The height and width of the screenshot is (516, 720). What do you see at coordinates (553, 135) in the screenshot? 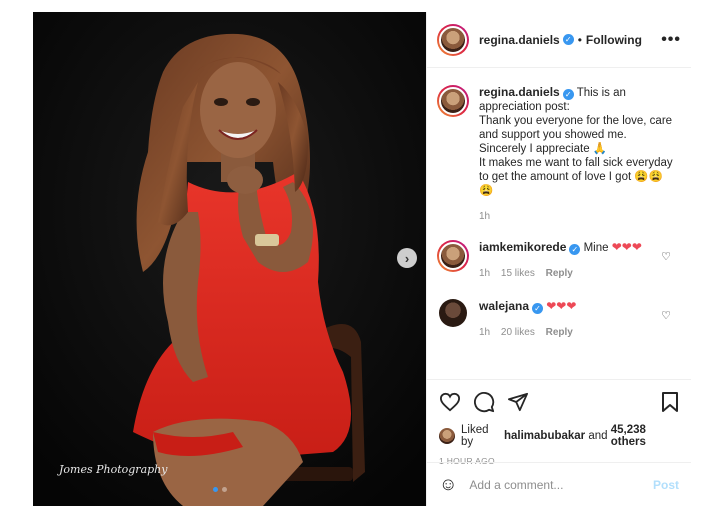
I see `caption-line: and support you showed me.` at bounding box center [553, 135].